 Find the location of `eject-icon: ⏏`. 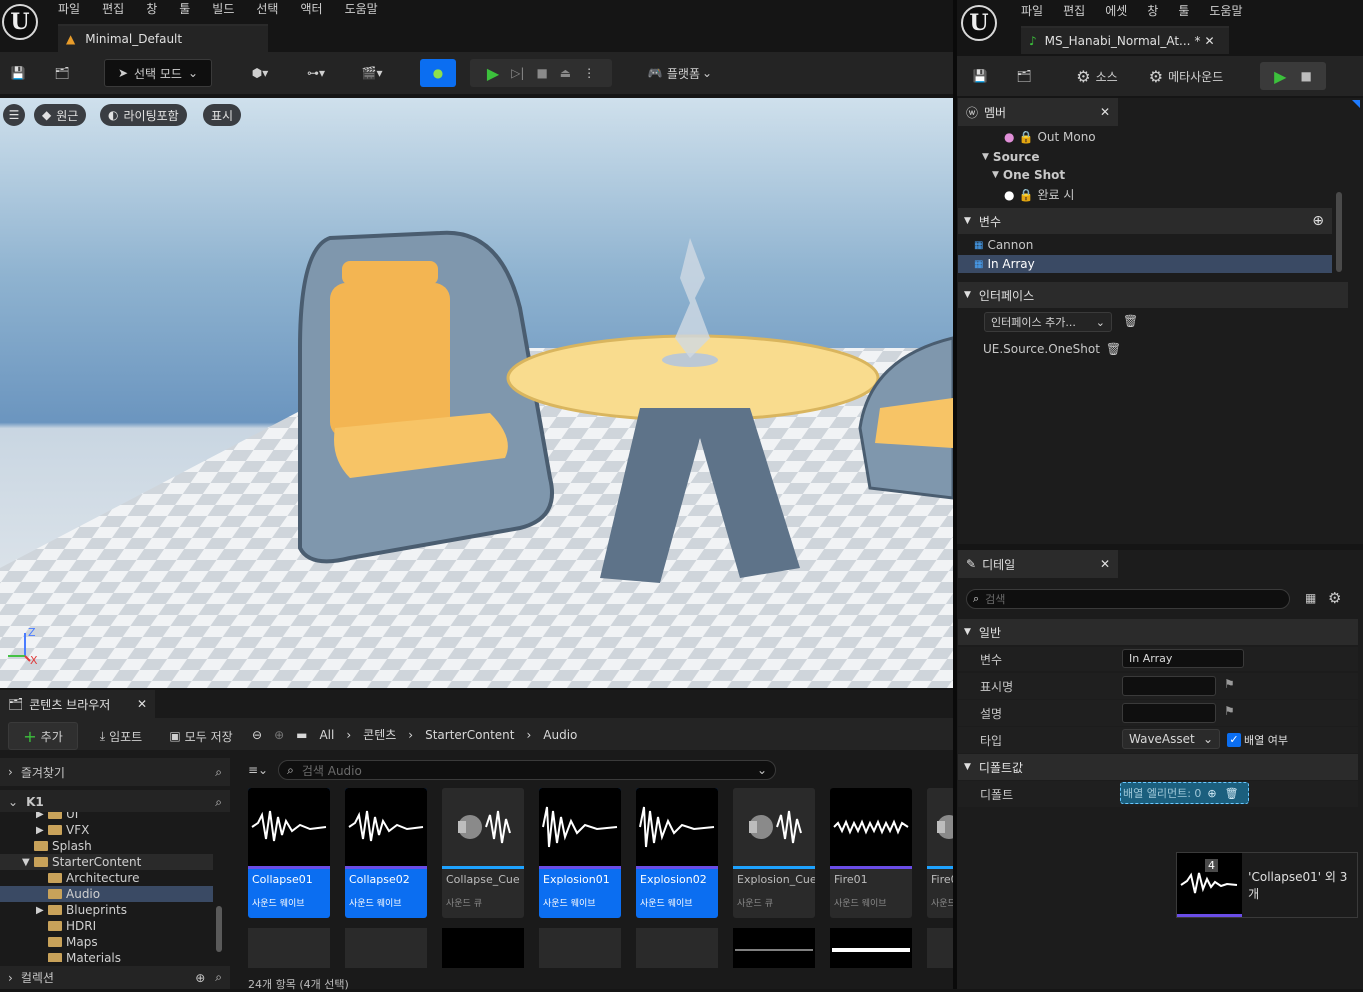

eject-icon: ⏏ is located at coordinates (565, 73).